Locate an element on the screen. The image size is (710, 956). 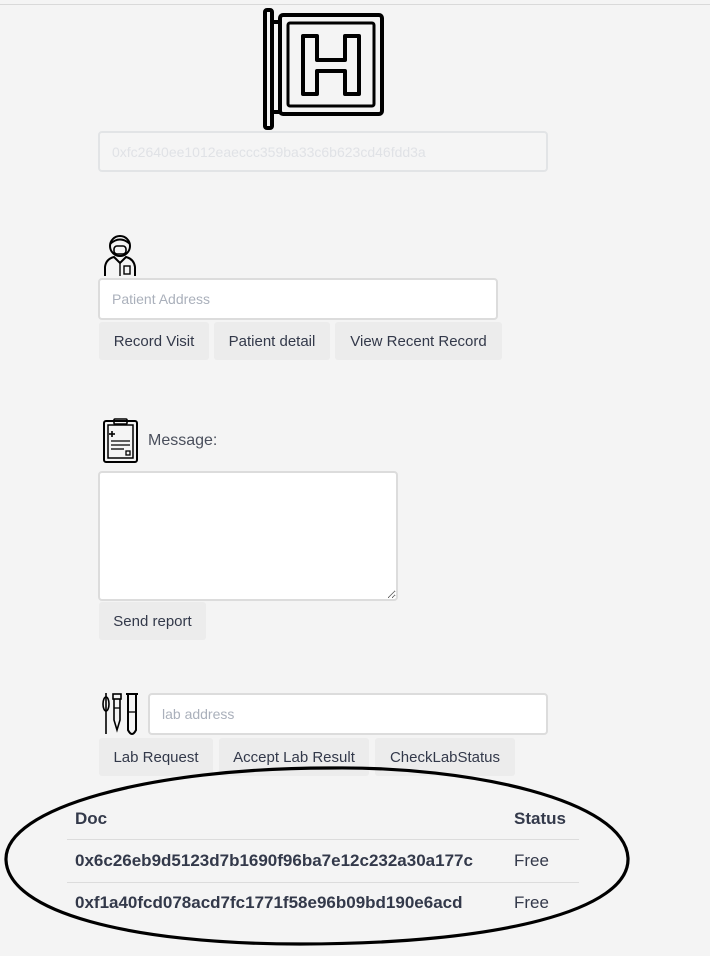
lab-request-button: Lab Request is located at coordinates (156, 757).